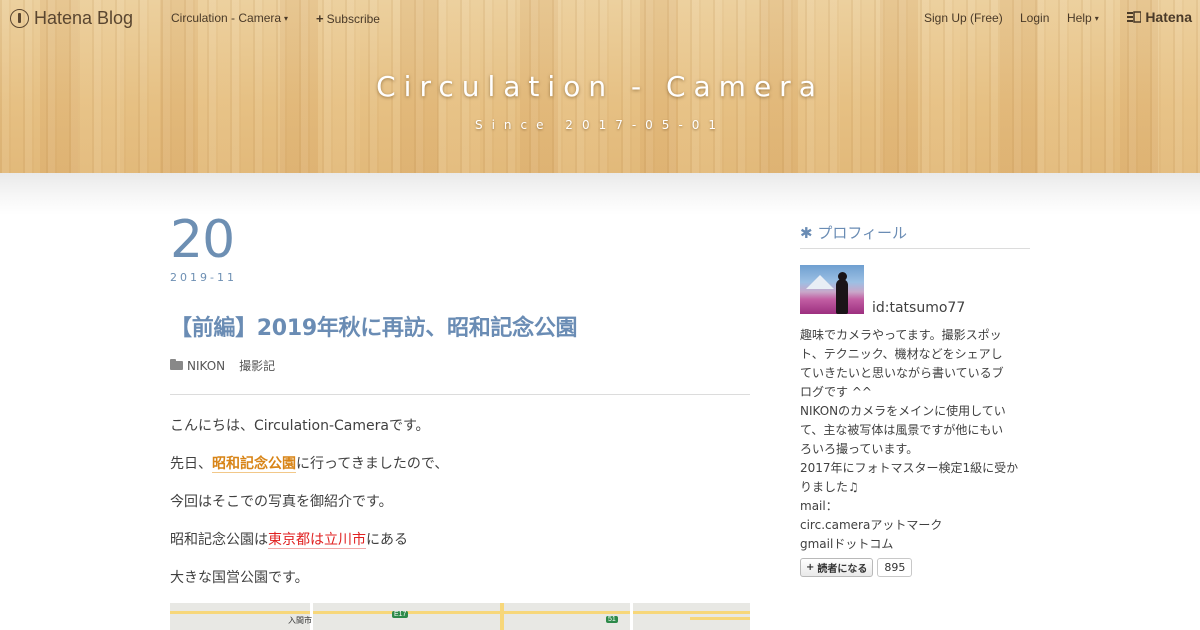  I want to click on highlighted-text: 東京都は立川市, so click(317, 540).